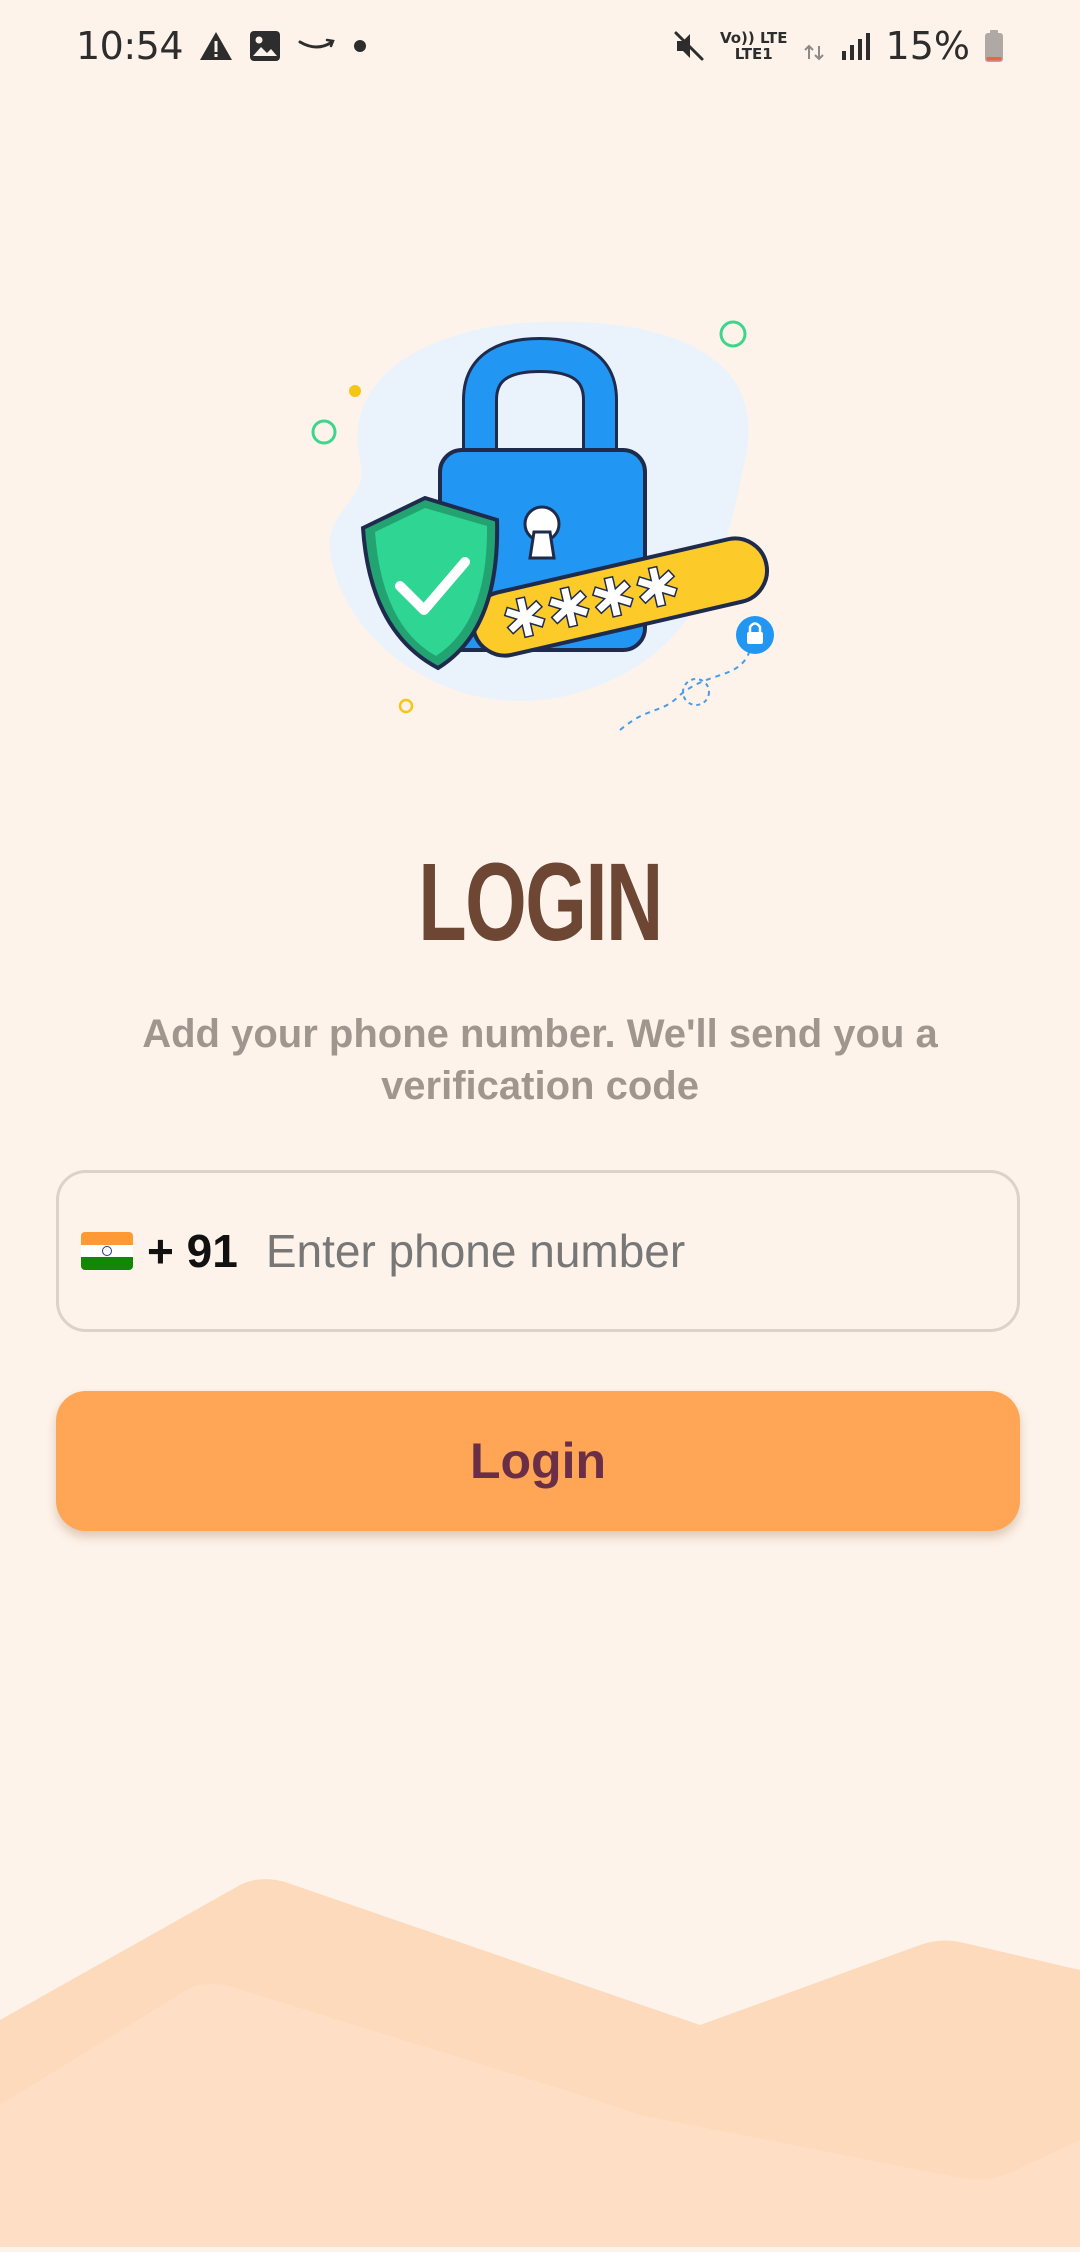 The image size is (1080, 2252). What do you see at coordinates (538, 1461) in the screenshot?
I see `login-button: Login` at bounding box center [538, 1461].